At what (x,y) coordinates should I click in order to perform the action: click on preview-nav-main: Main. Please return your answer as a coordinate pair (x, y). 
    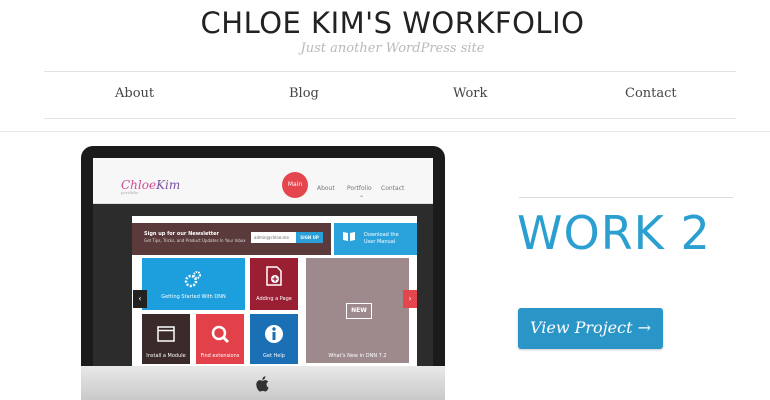
    Looking at the image, I should click on (295, 185).